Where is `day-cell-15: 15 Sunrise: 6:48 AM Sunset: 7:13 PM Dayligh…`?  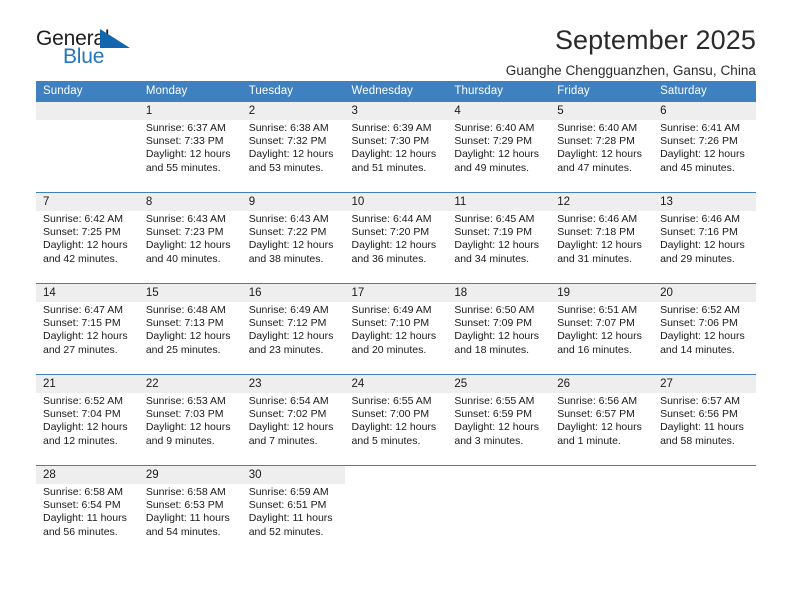 day-cell-15: 15 Sunrise: 6:48 AM Sunset: 7:13 PM Dayligh… is located at coordinates (190, 329).